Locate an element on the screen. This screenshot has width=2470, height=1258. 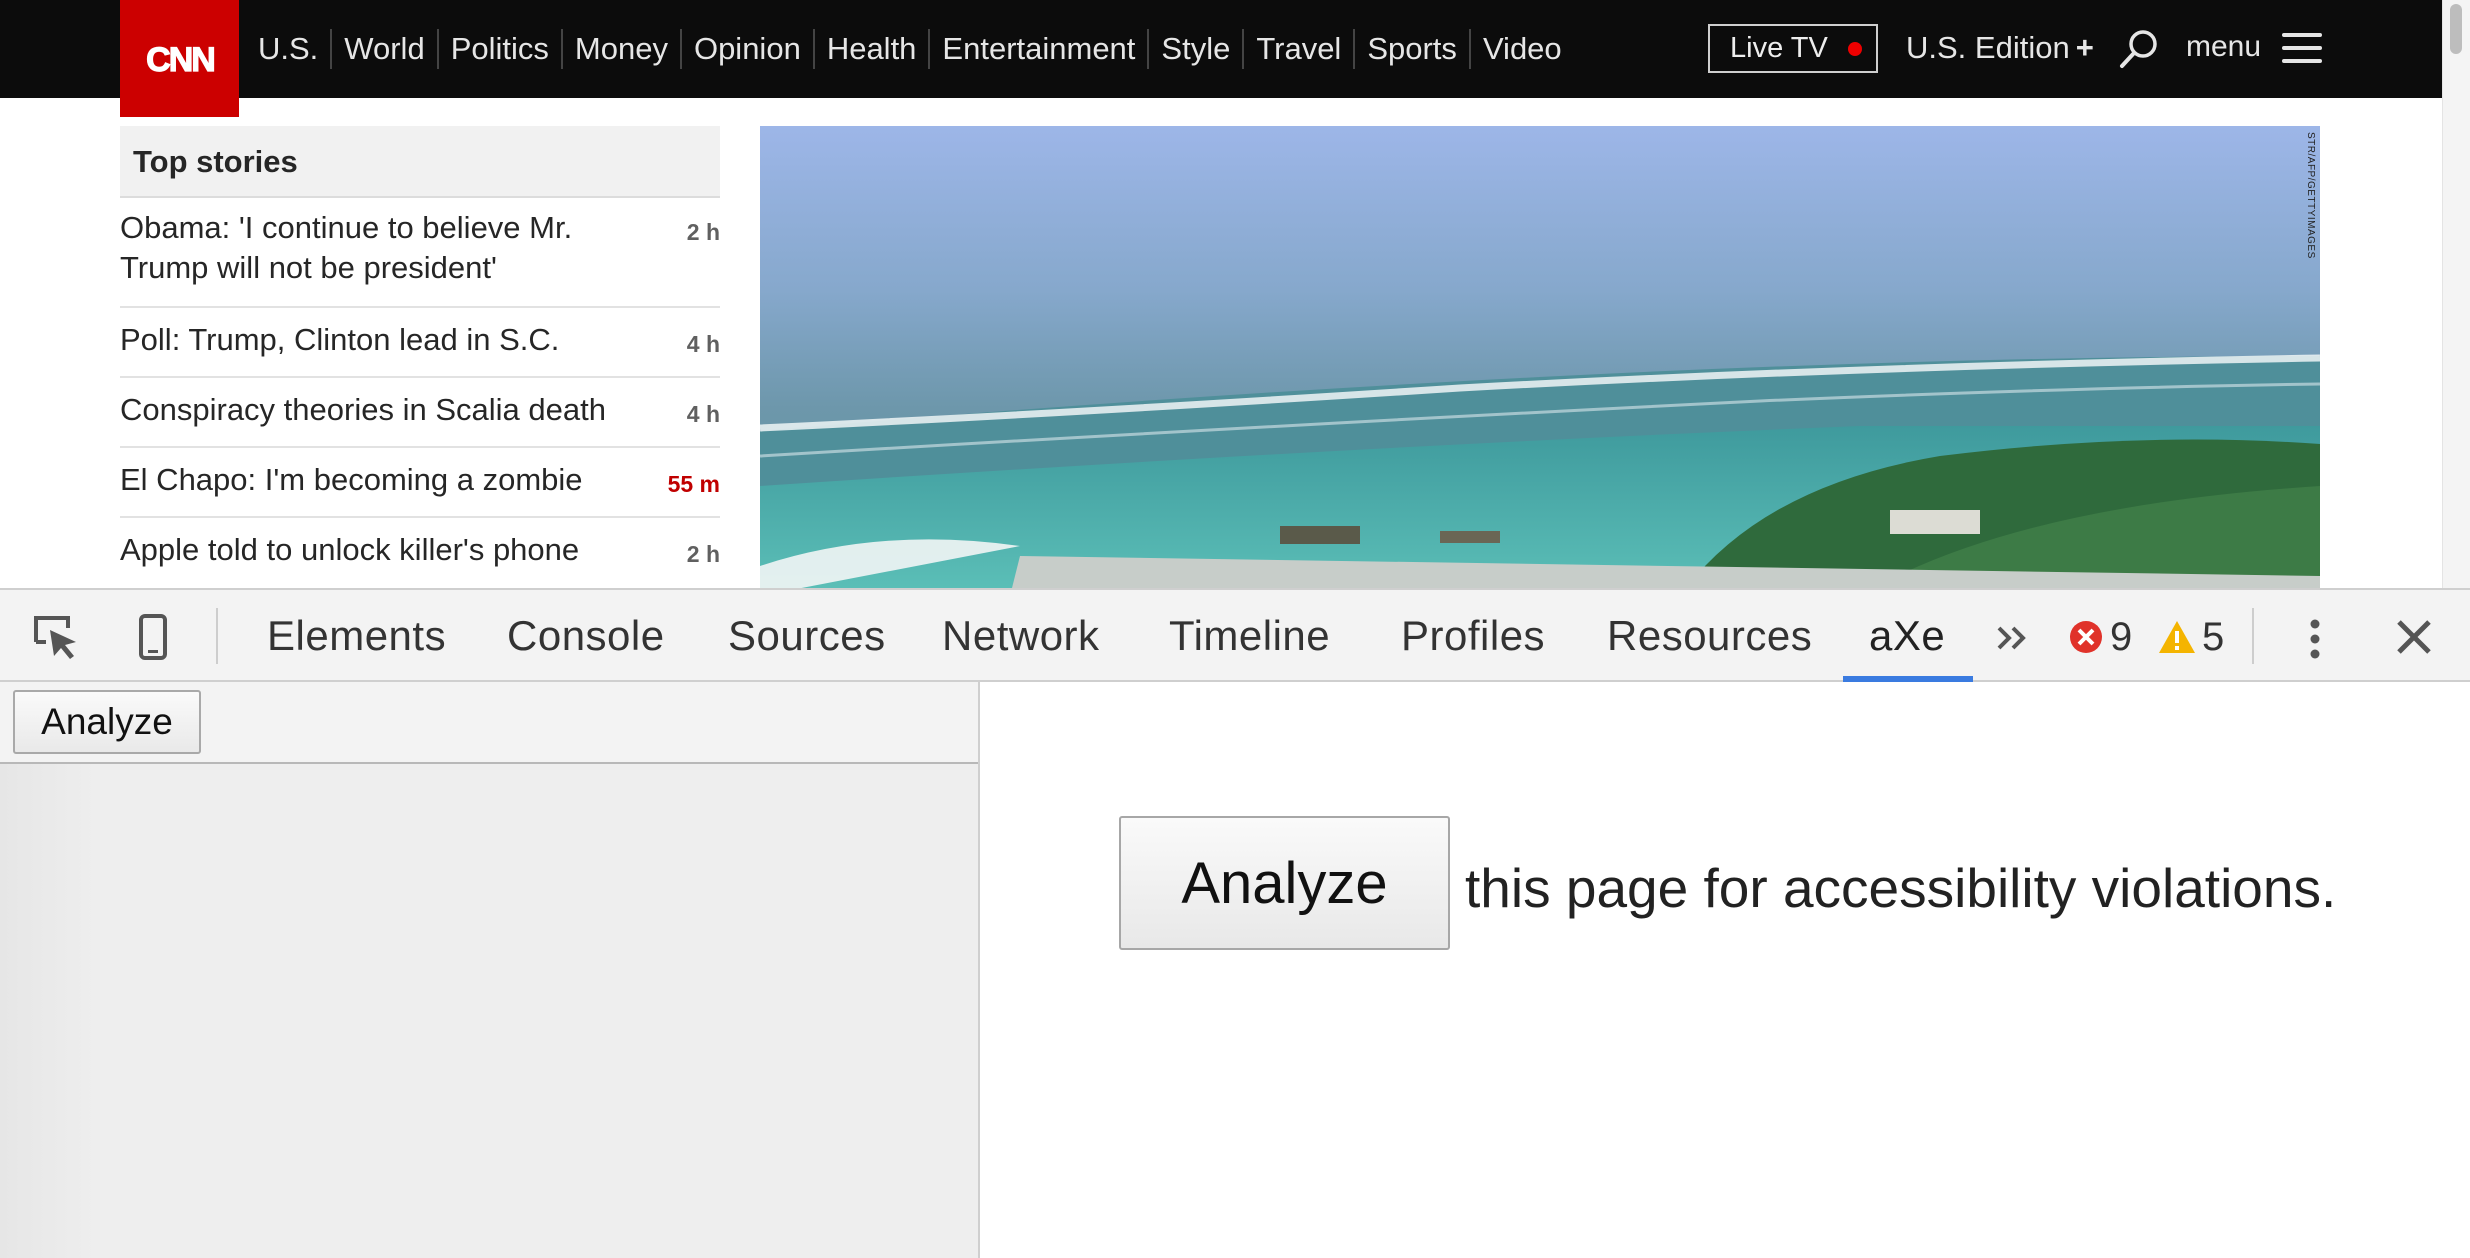
photo-credit: STR/AFP/GETTYIMAGES is located at coordinates (2310, 195).